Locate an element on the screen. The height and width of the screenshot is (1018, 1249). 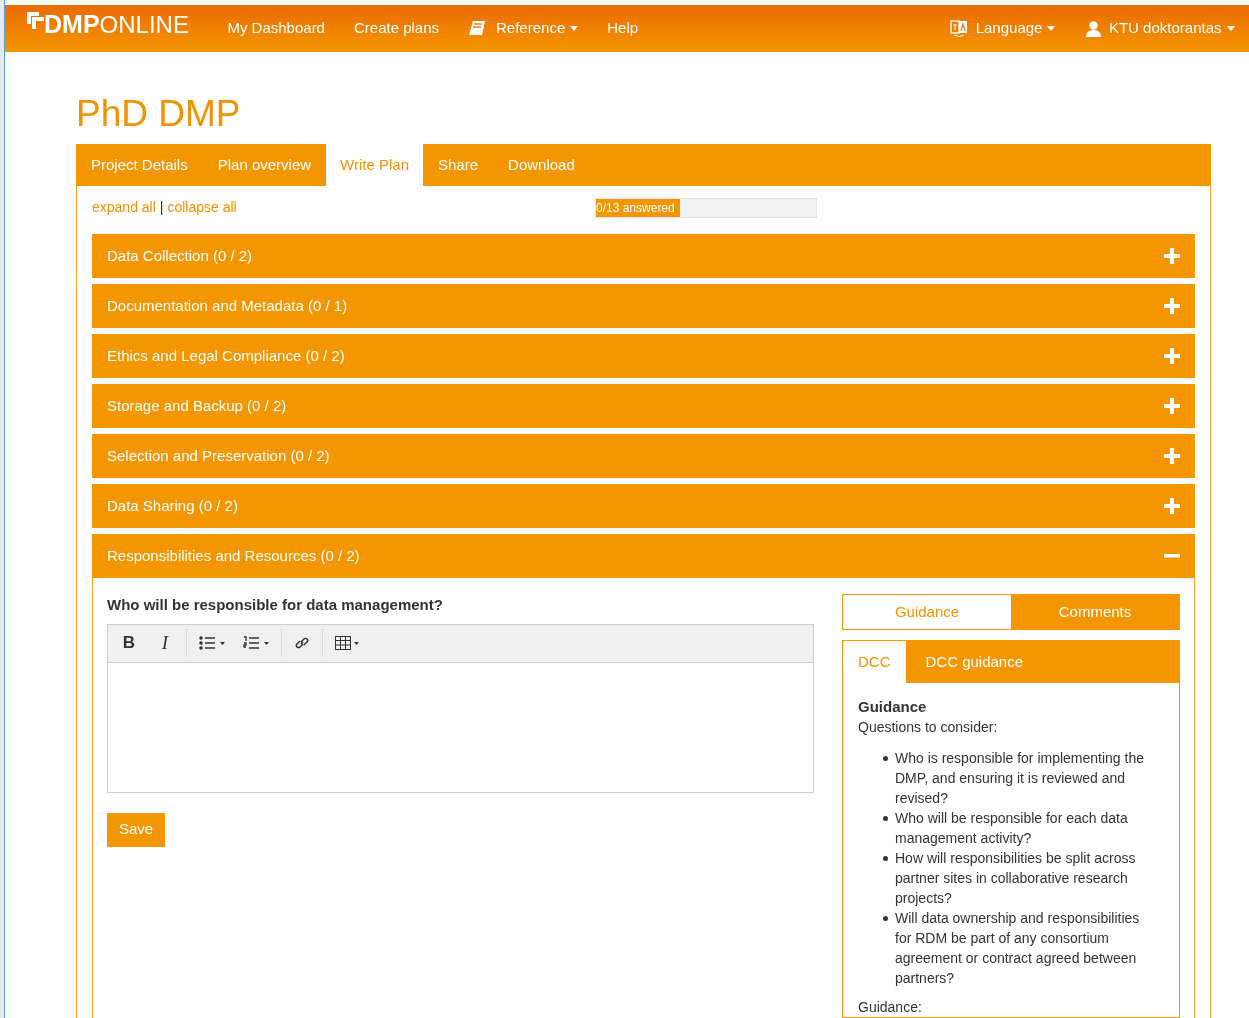
save-button: Save is located at coordinates (136, 829).